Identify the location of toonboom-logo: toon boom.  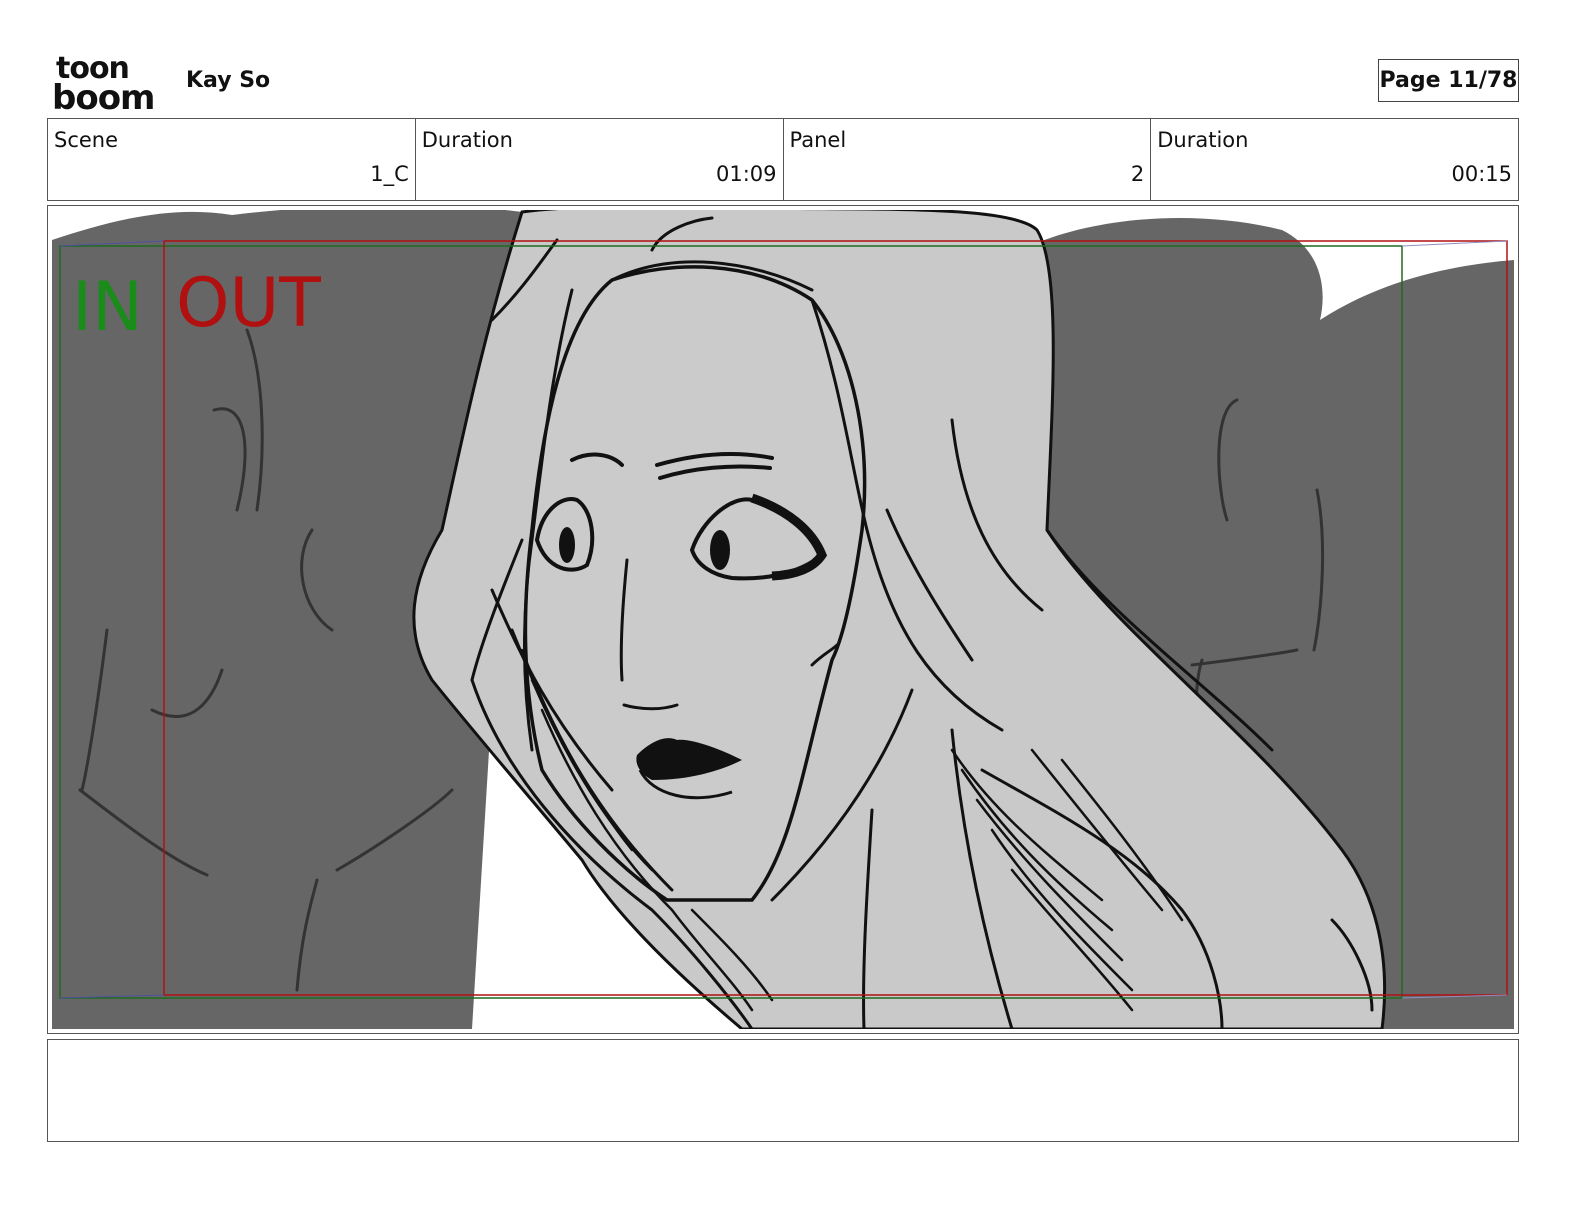
(103, 82).